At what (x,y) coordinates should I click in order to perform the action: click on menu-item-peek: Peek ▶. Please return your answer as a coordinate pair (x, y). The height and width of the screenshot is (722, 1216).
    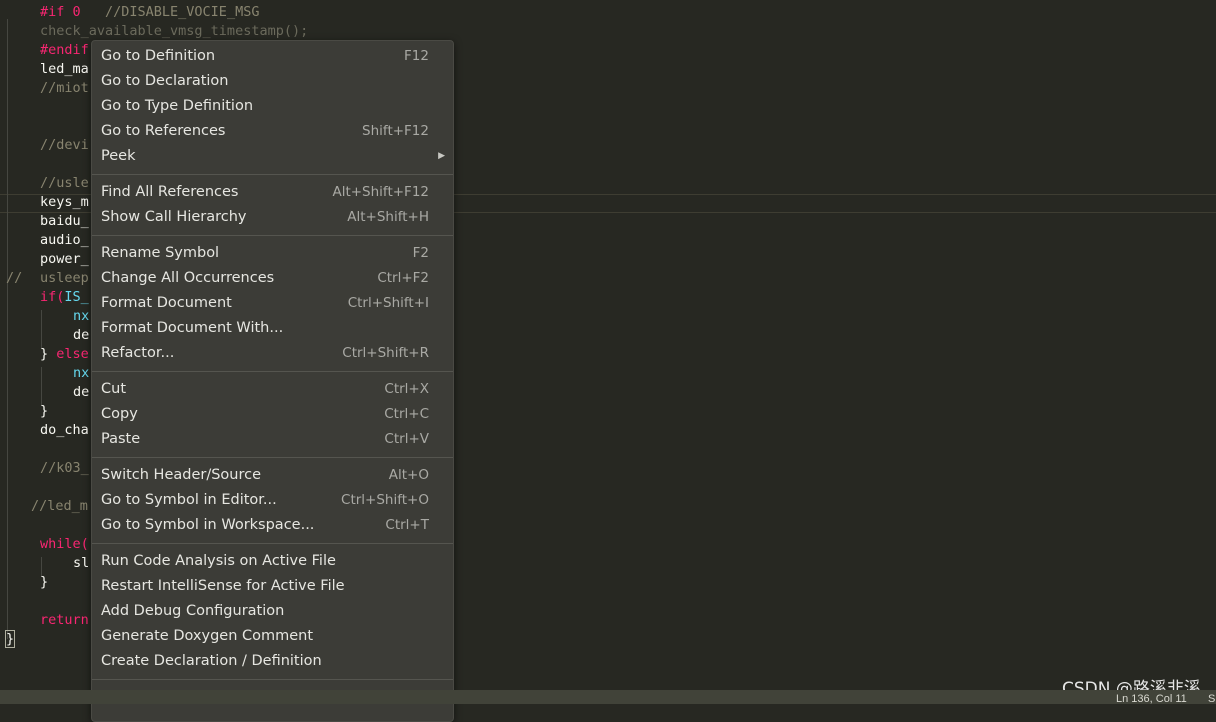
    Looking at the image, I should click on (272, 156).